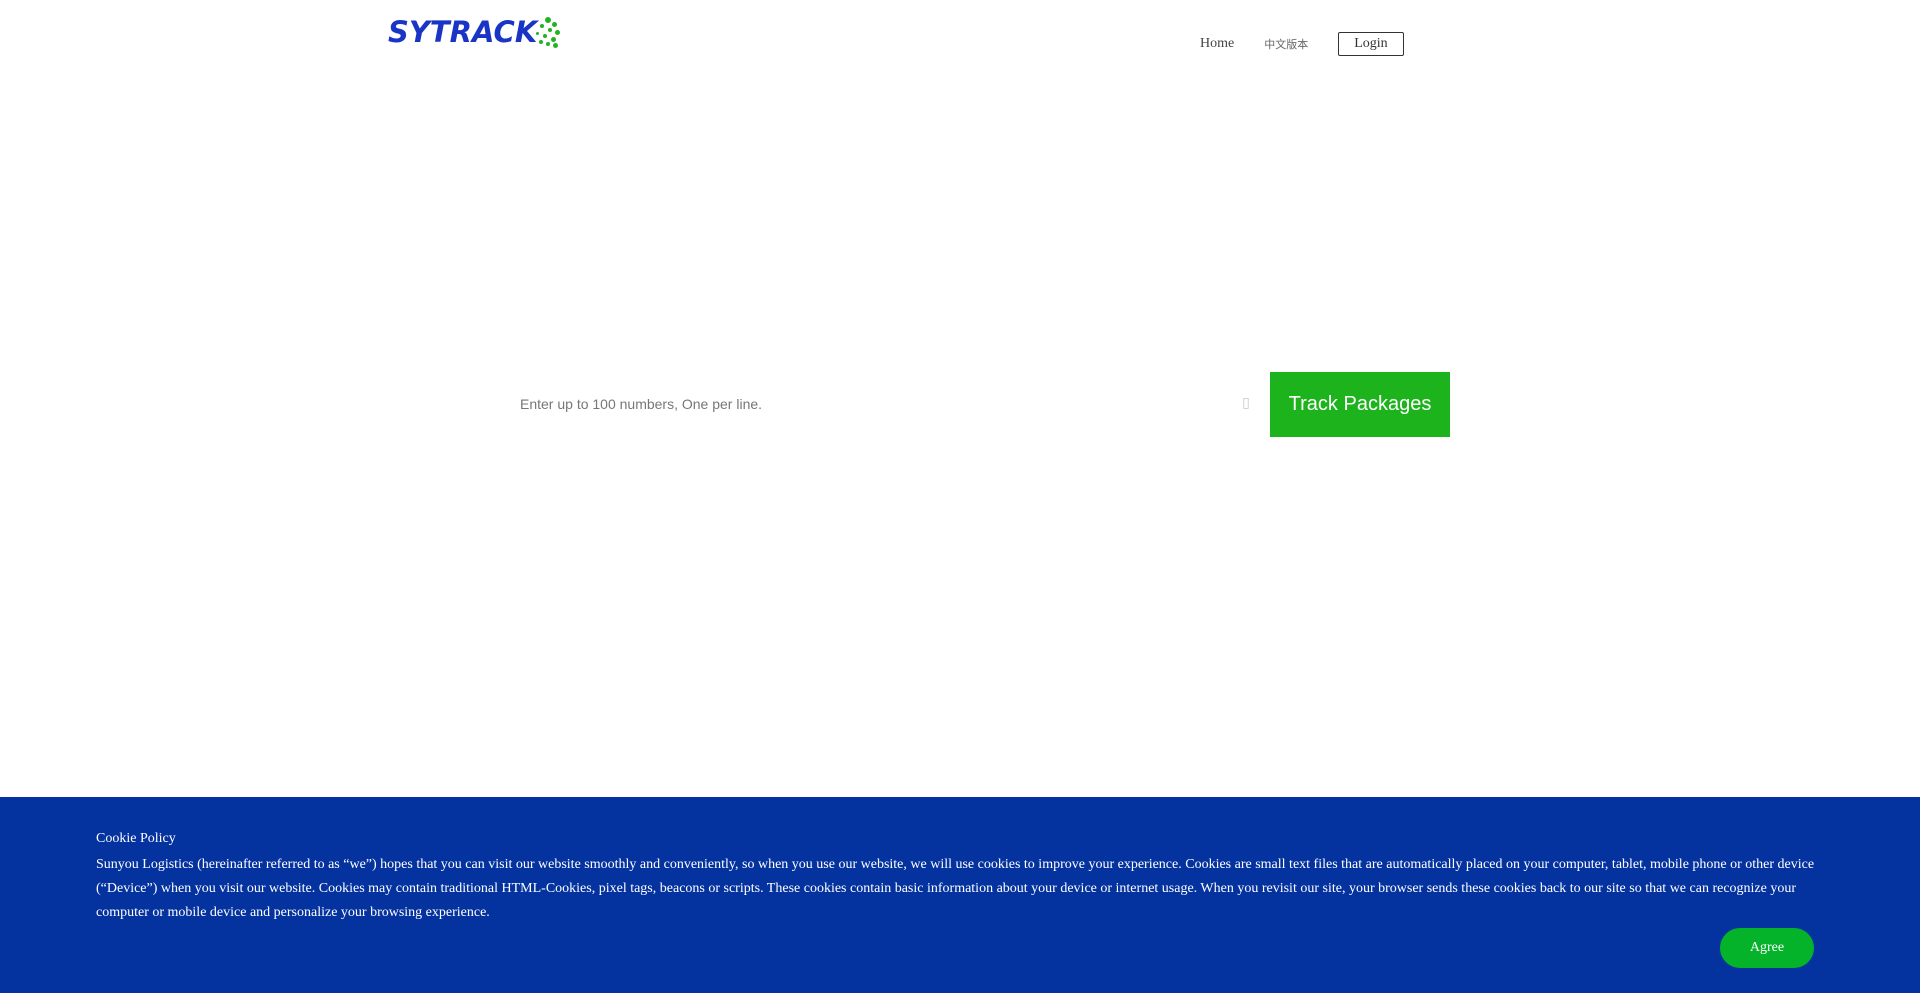 The width and height of the screenshot is (1920, 993). I want to click on tracking-search: ▯, so click(886, 404).